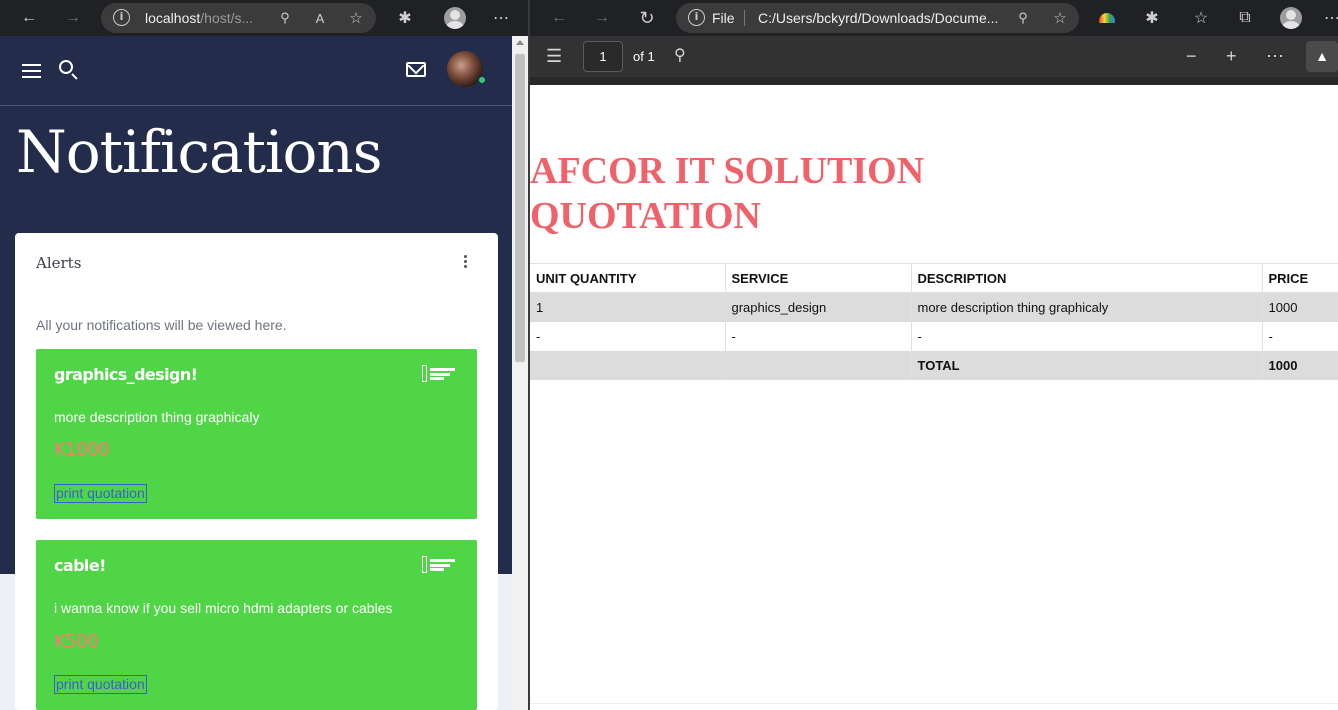  Describe the element at coordinates (818, 278) in the screenshot. I see `column-header: SERVICE` at that location.